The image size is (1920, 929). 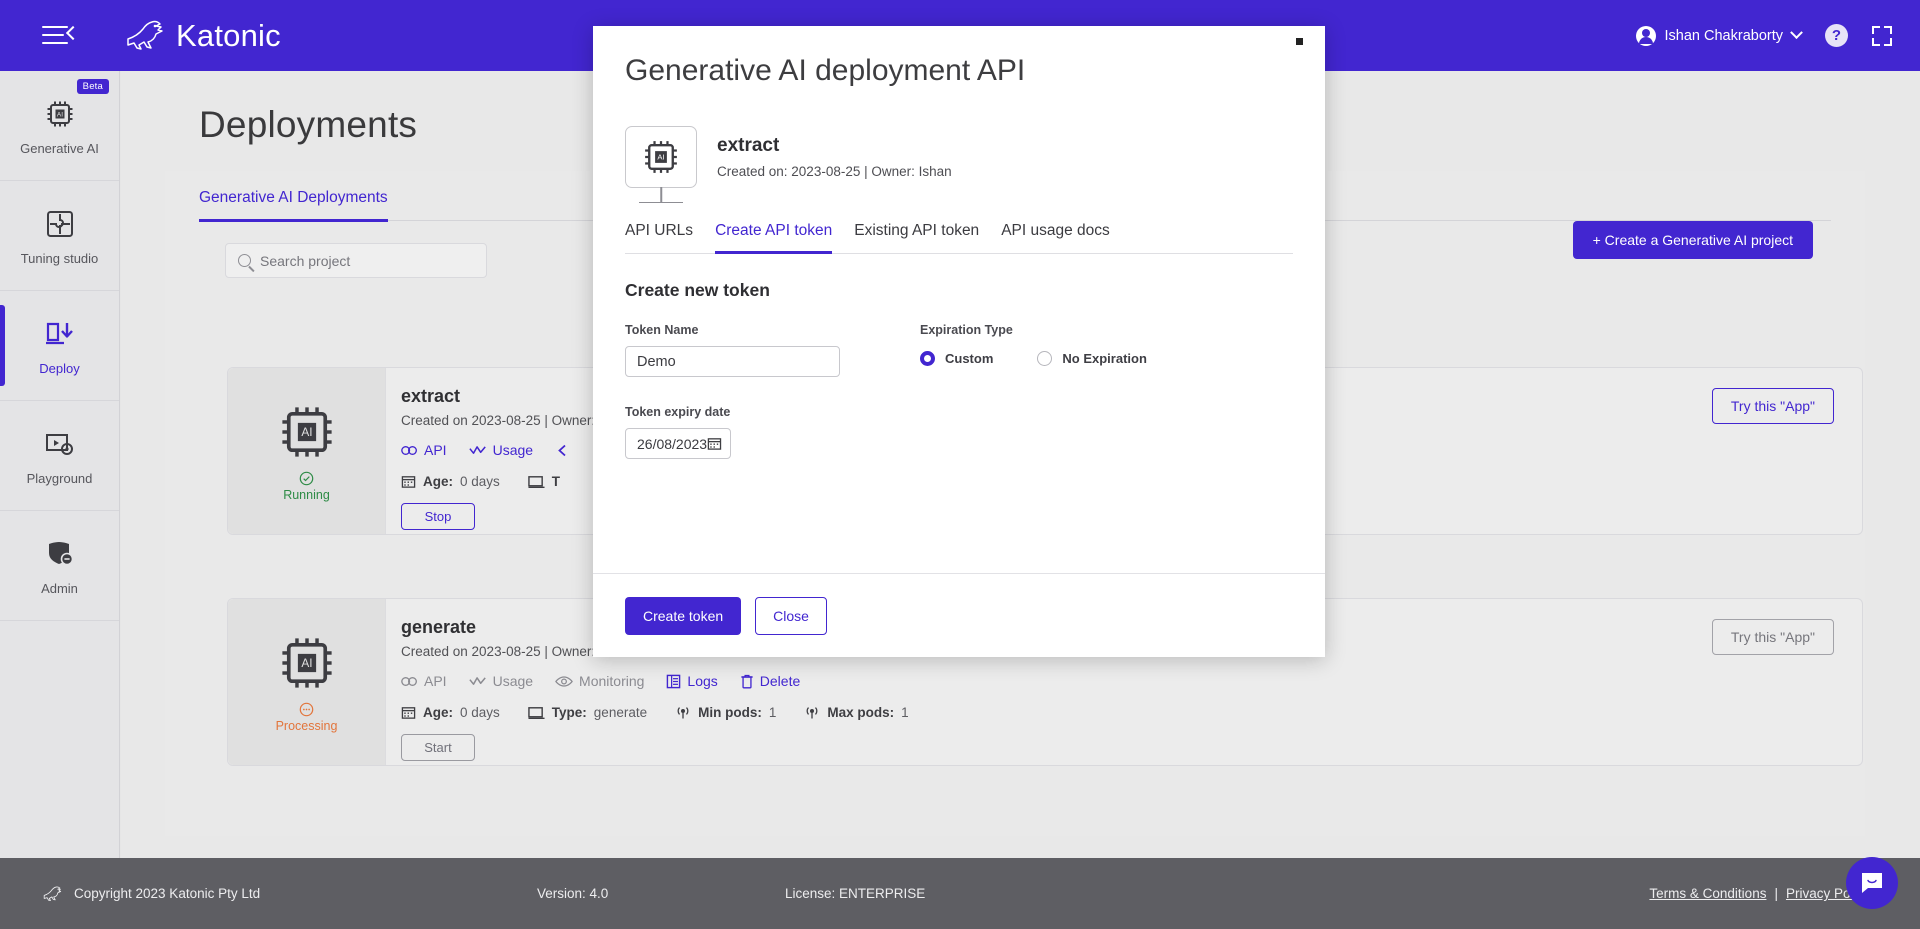 I want to click on sidebar-item-label: Deploy, so click(x=59, y=368).